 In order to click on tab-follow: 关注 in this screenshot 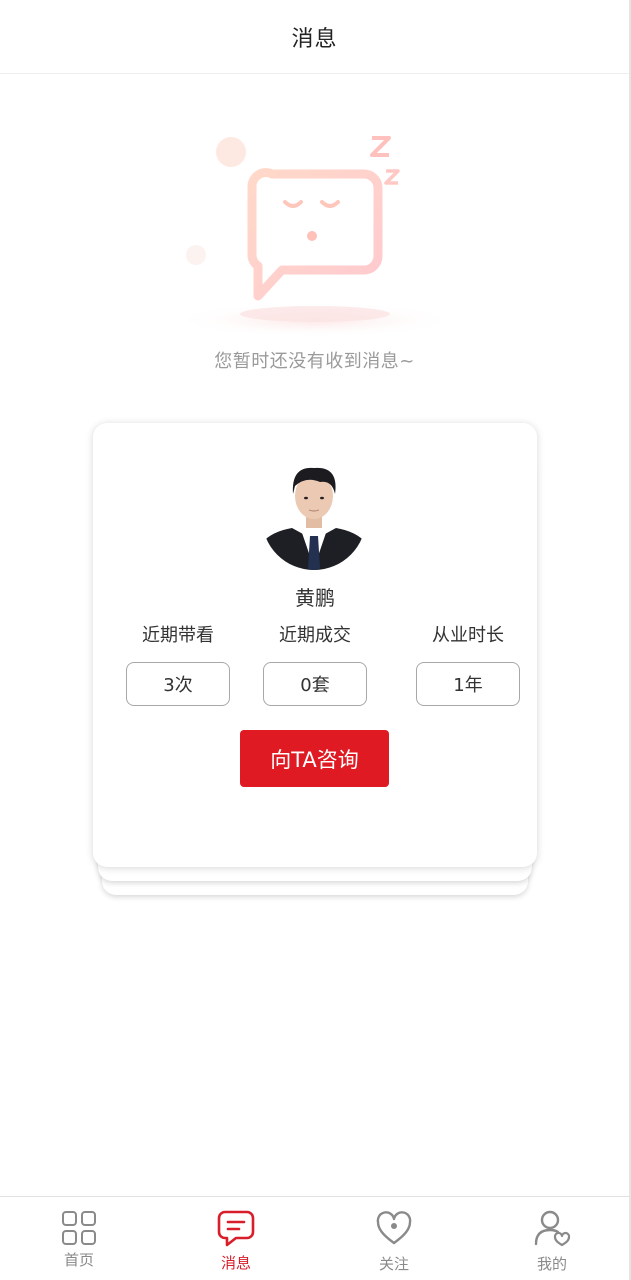, I will do `click(394, 1238)`.